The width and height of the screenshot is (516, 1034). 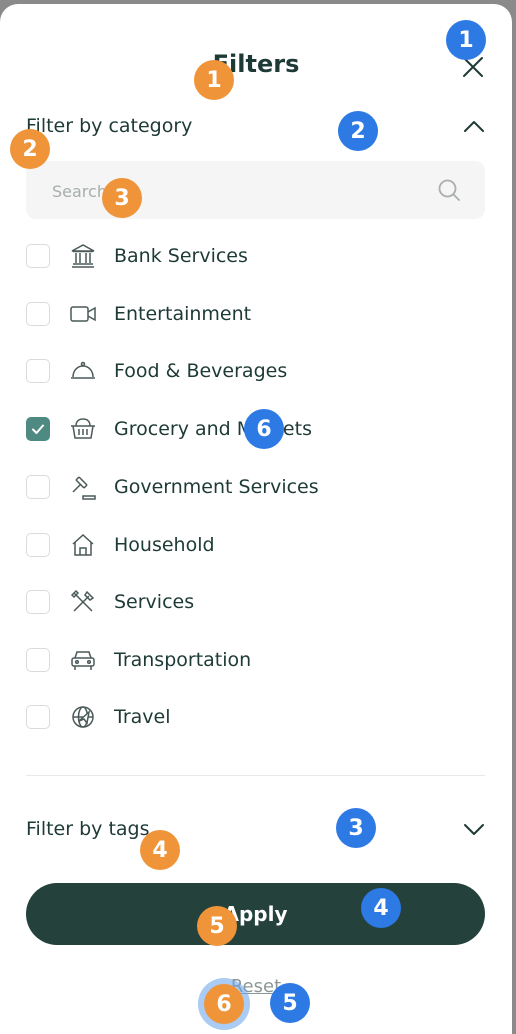 What do you see at coordinates (256, 256) in the screenshot?
I see `category-item-bank-services: Bank Services` at bounding box center [256, 256].